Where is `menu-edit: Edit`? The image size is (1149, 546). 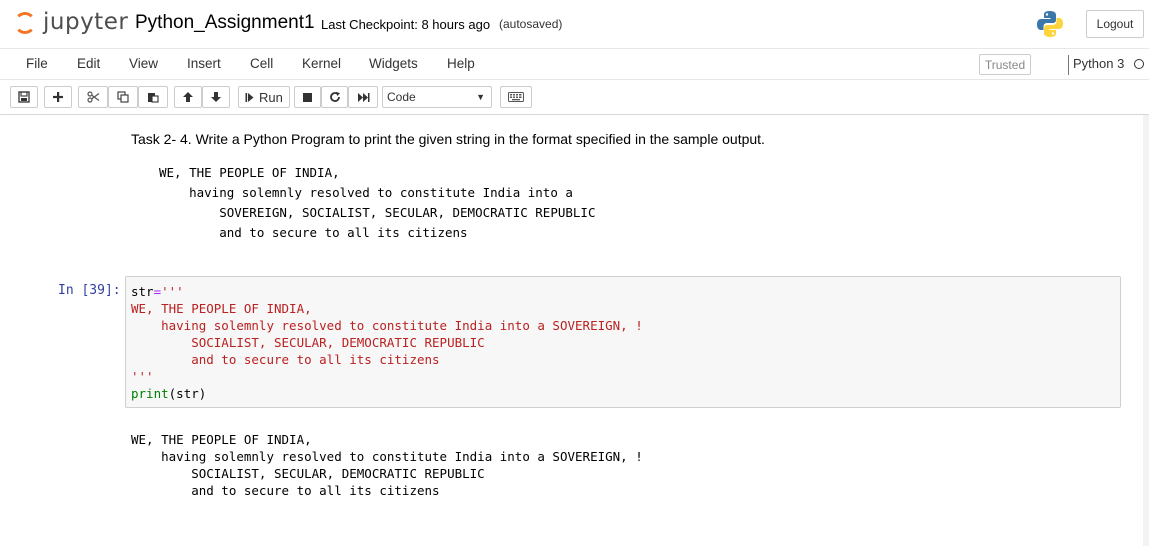 menu-edit: Edit is located at coordinates (88, 63).